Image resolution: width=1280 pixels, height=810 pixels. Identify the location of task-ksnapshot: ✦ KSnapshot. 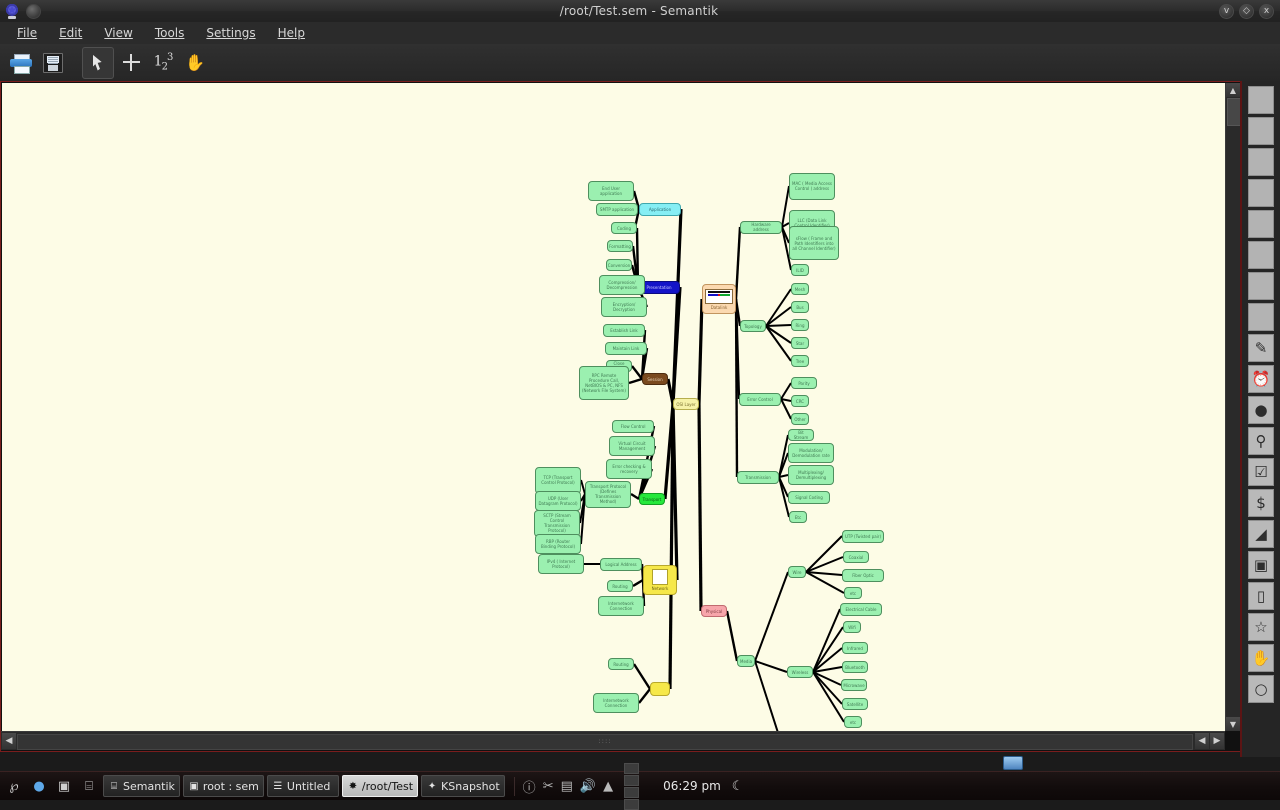
(463, 786).